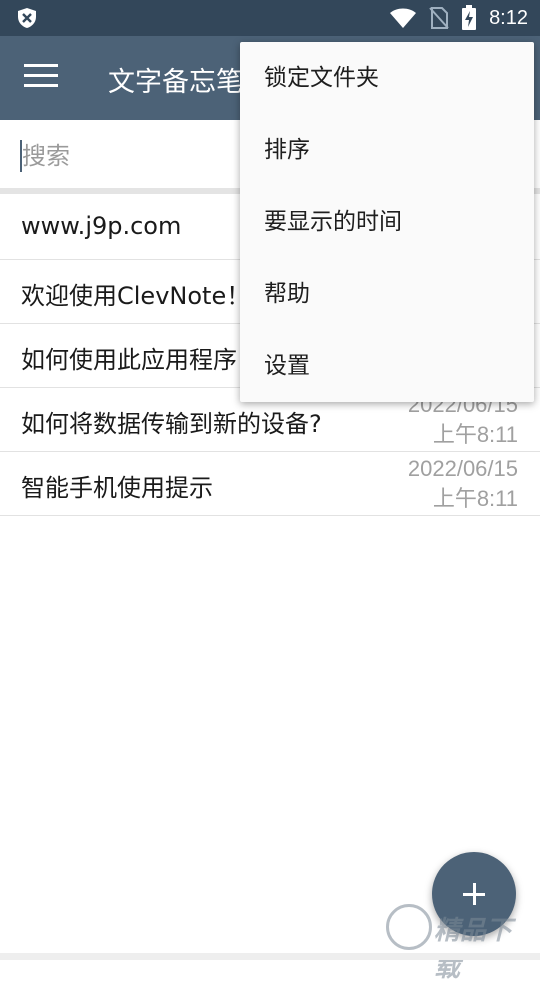  I want to click on note-title: 欢迎使用ClevNote！, so click(136, 296).